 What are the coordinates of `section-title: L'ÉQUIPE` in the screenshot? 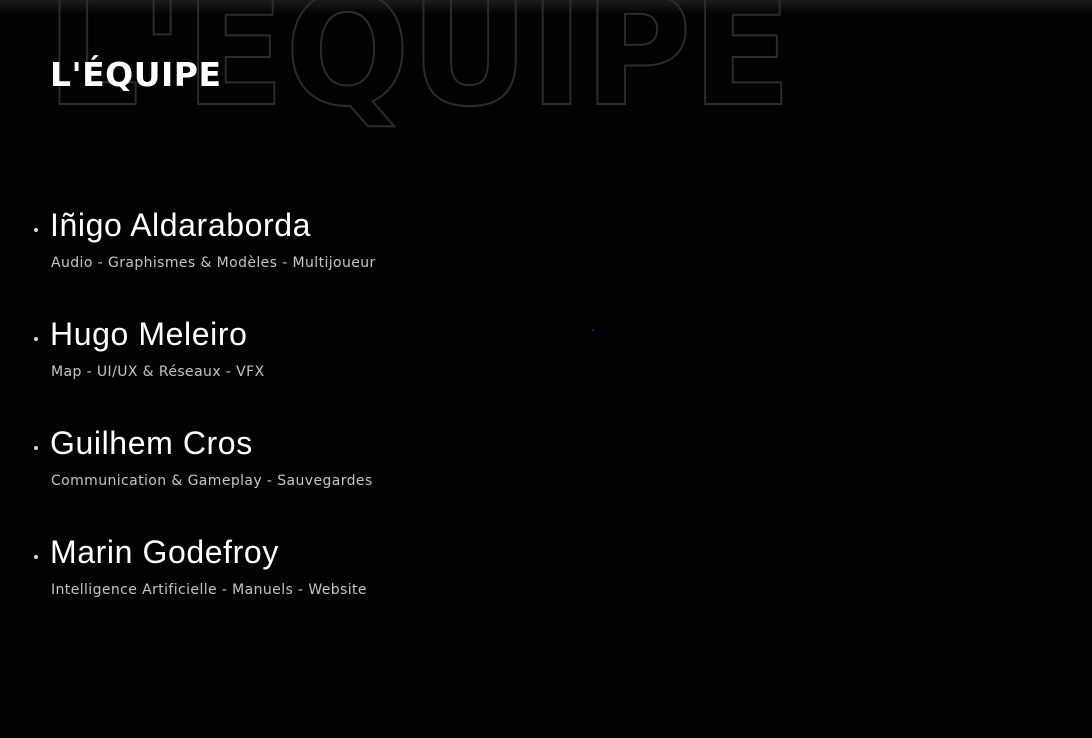 It's located at (136, 74).